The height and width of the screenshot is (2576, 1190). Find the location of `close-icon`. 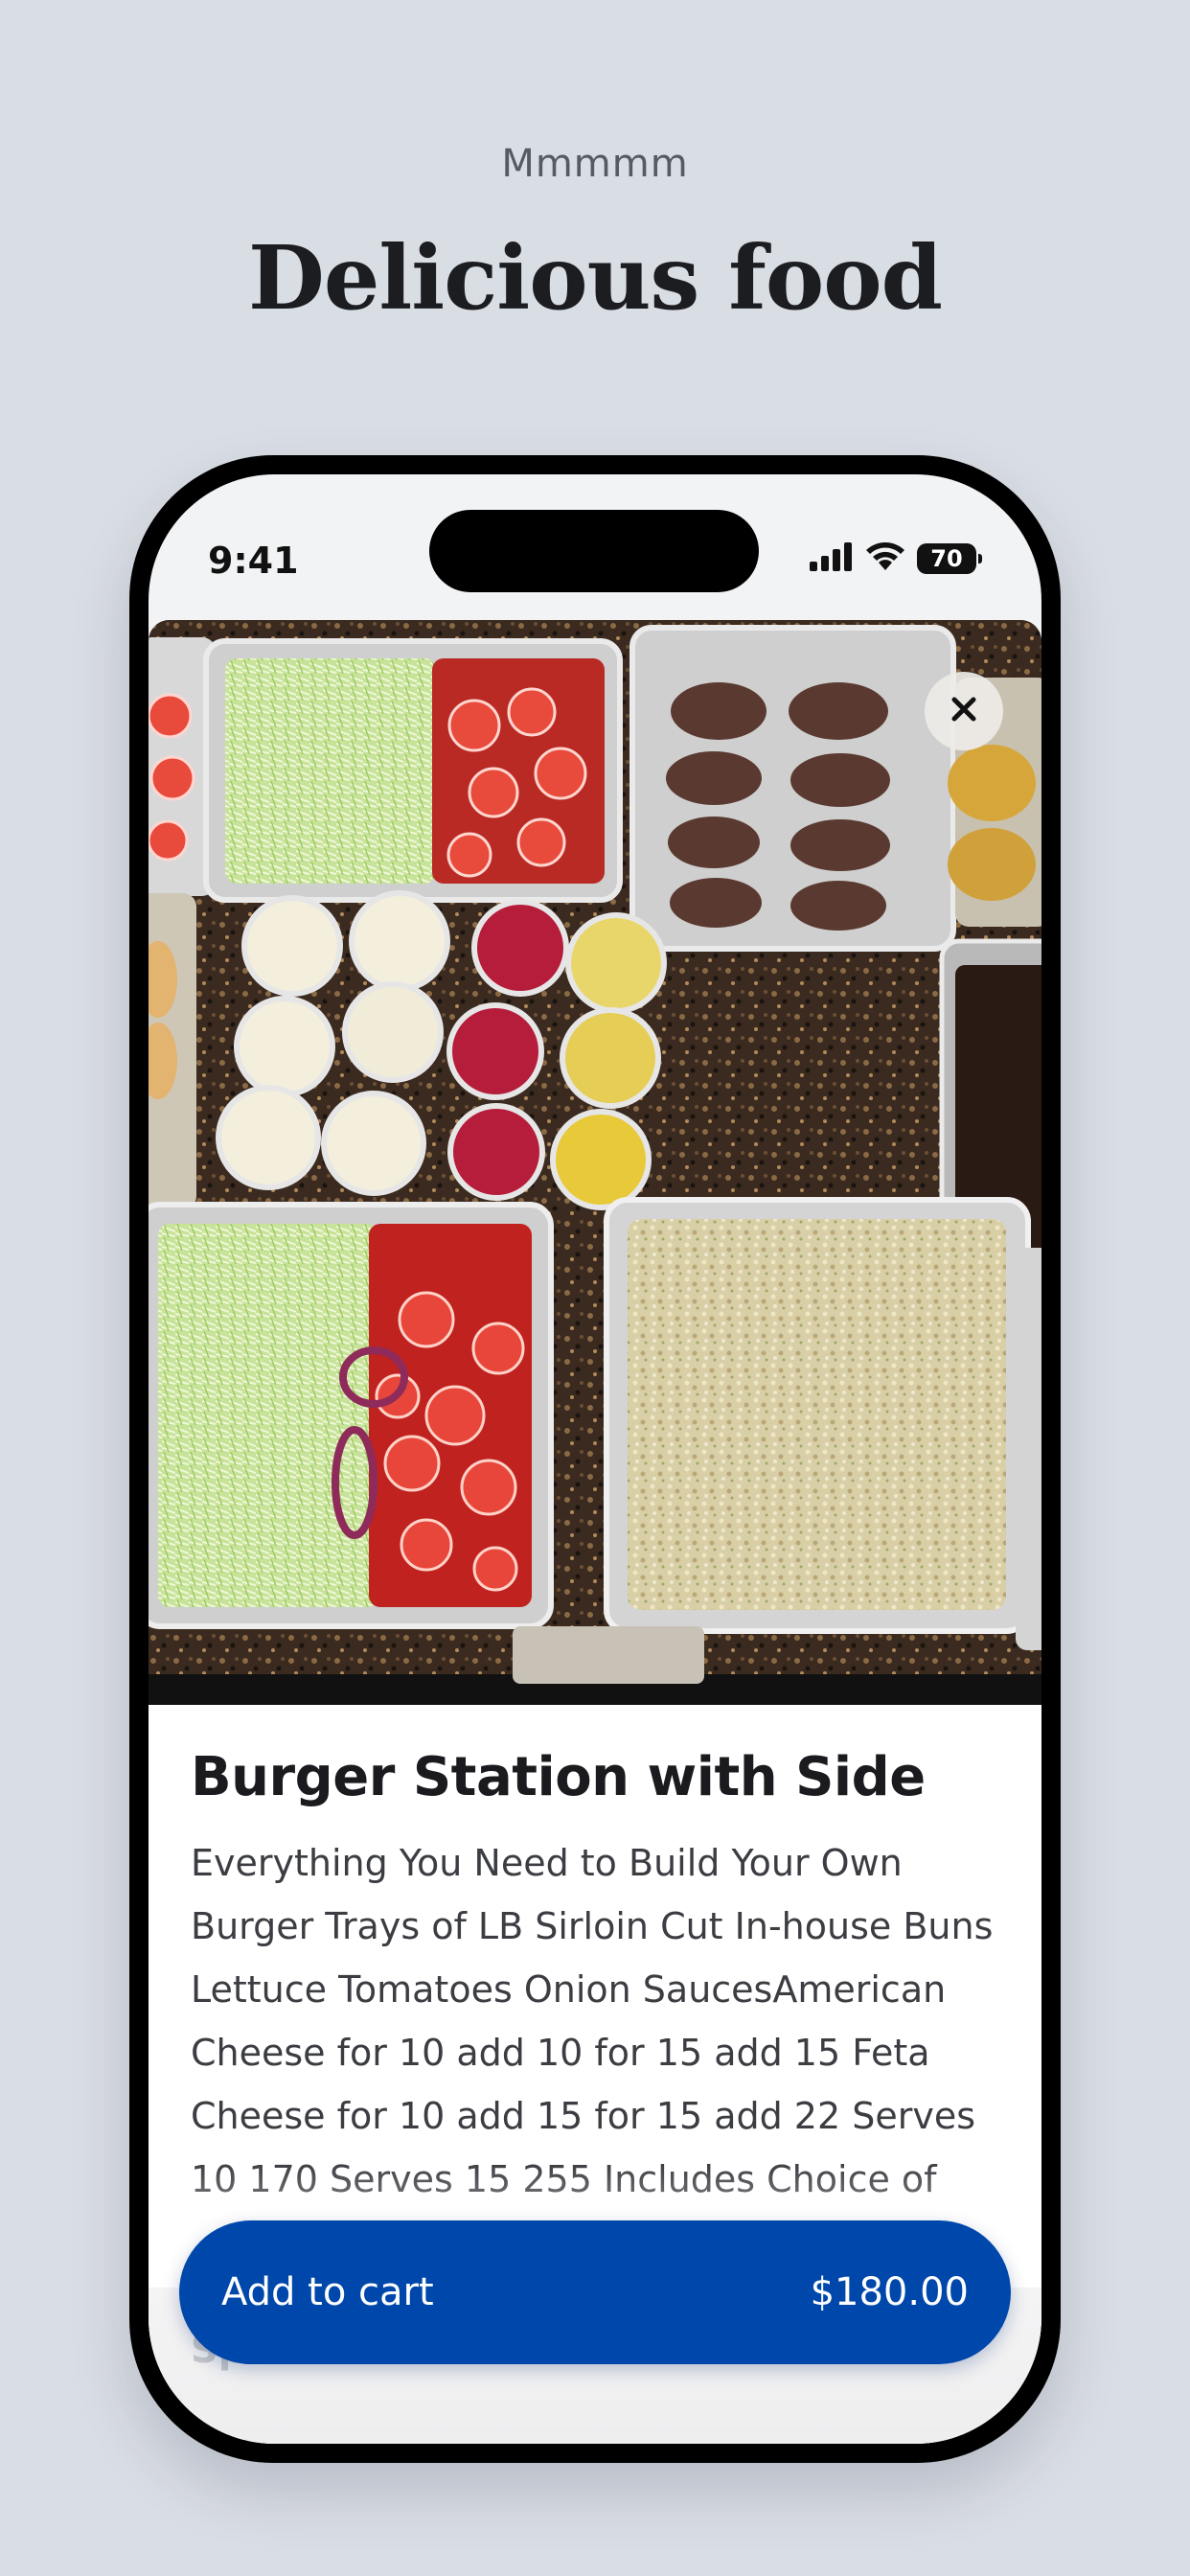

close-icon is located at coordinates (964, 711).